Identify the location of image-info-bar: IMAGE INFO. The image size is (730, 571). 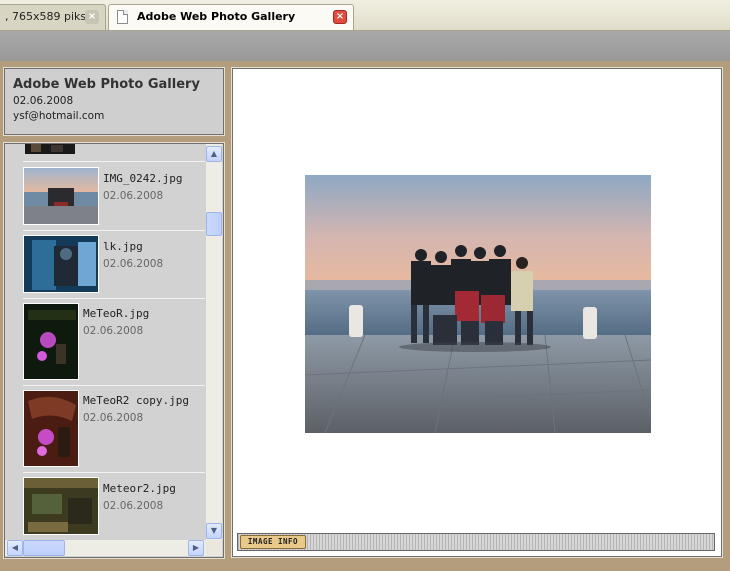
(476, 542).